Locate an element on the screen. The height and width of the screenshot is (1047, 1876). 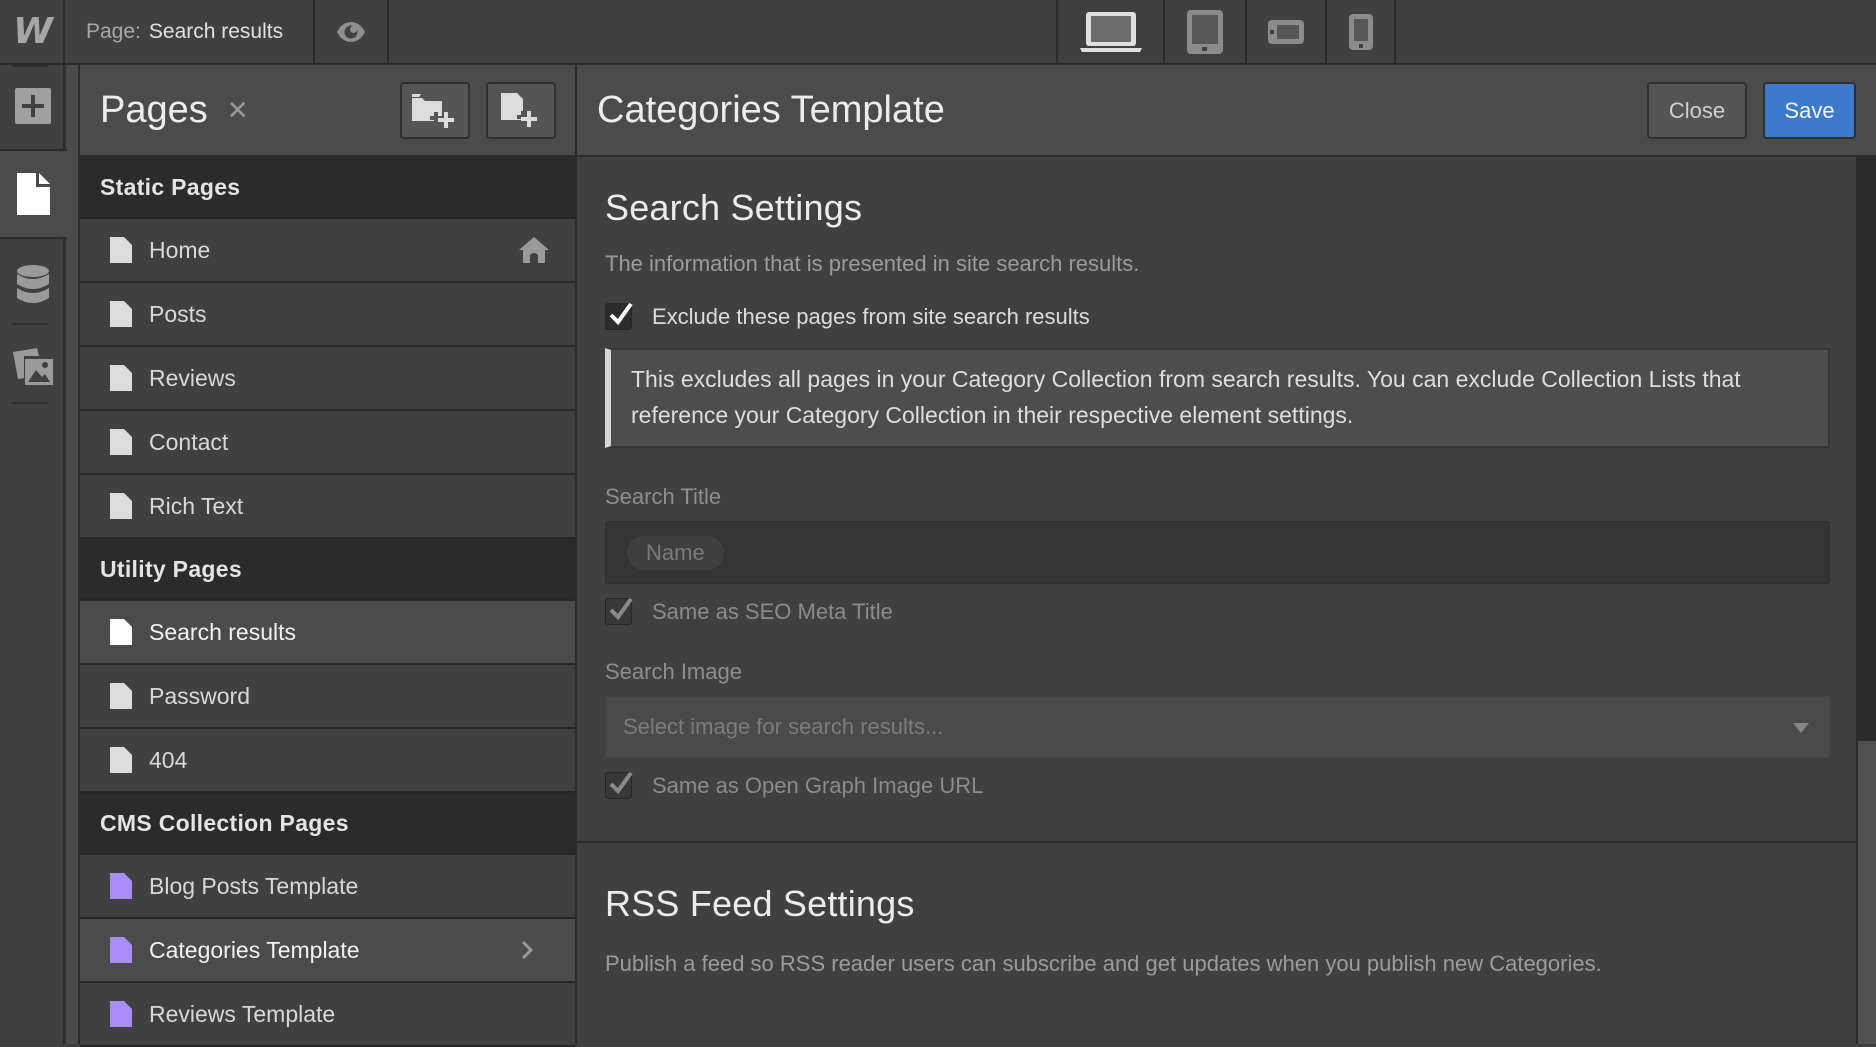
page-item-label: Contact is located at coordinates (189, 441).